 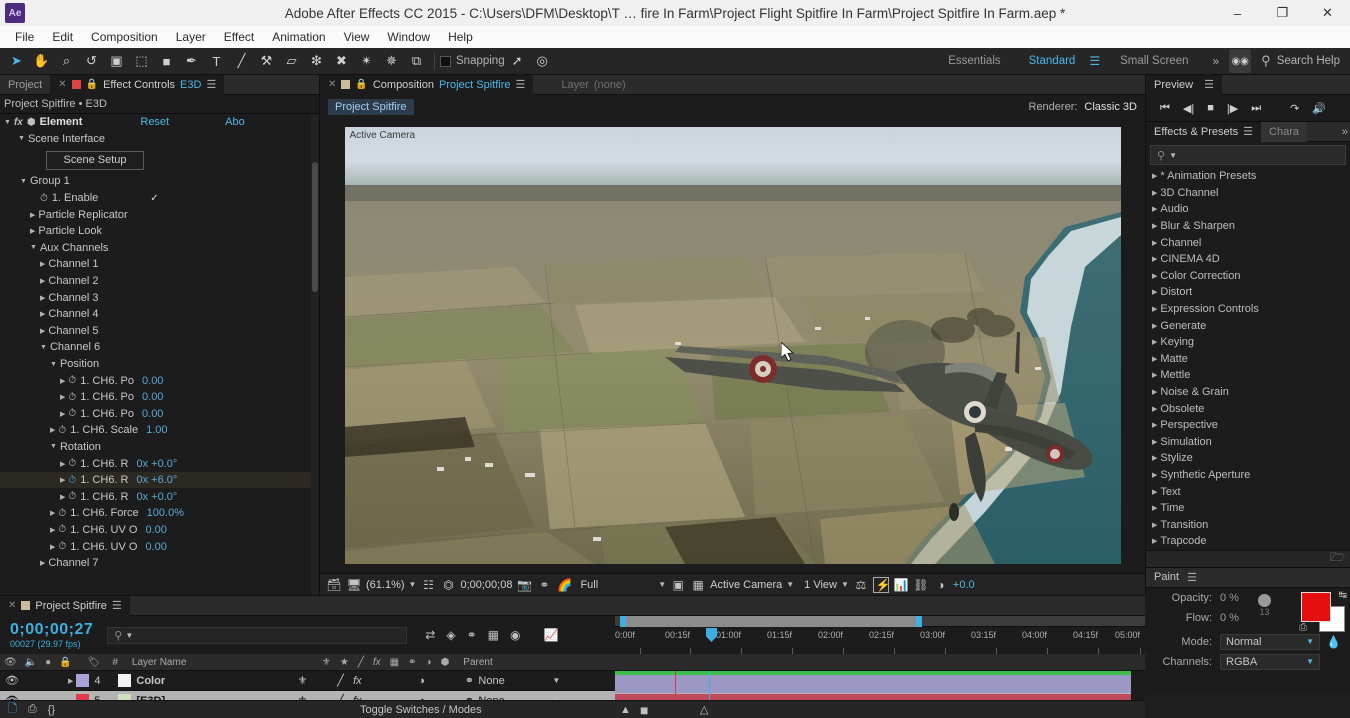 What do you see at coordinates (1154, 61) in the screenshot?
I see `workspace-small-screen: Small Screen` at bounding box center [1154, 61].